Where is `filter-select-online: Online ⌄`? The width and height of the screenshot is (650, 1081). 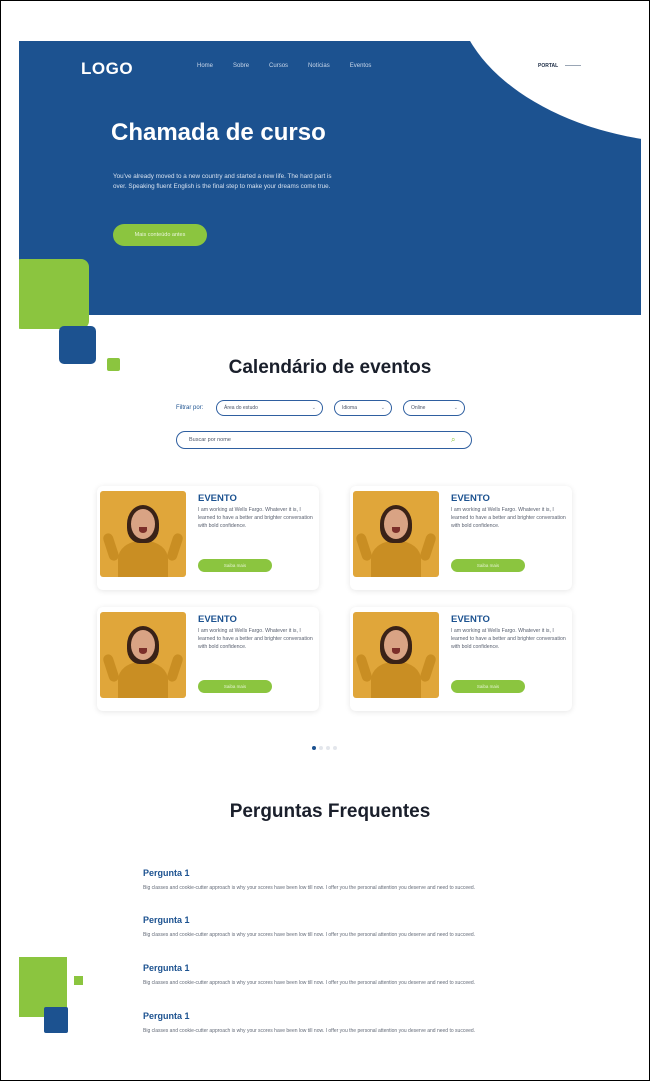
filter-select-online: Online ⌄ is located at coordinates (434, 408).